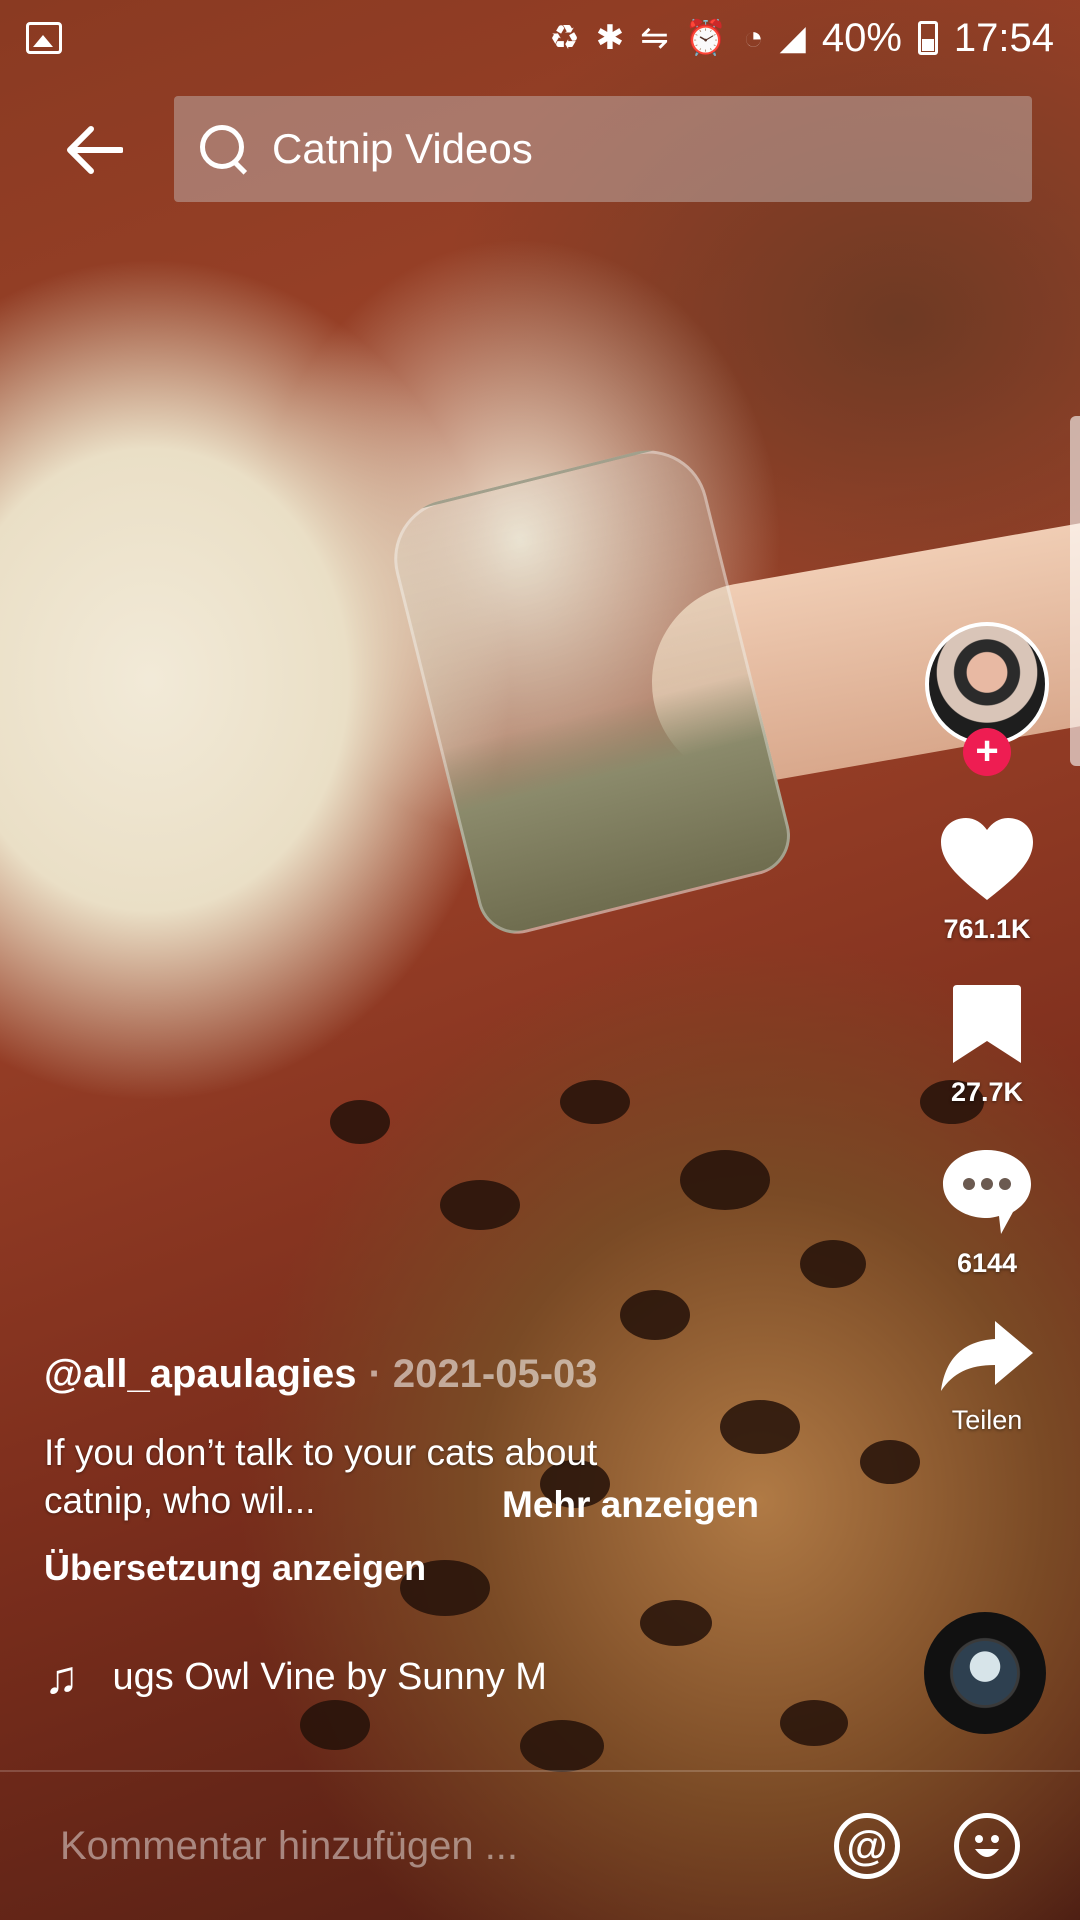  I want to click on bookmark-icon, so click(987, 1024).